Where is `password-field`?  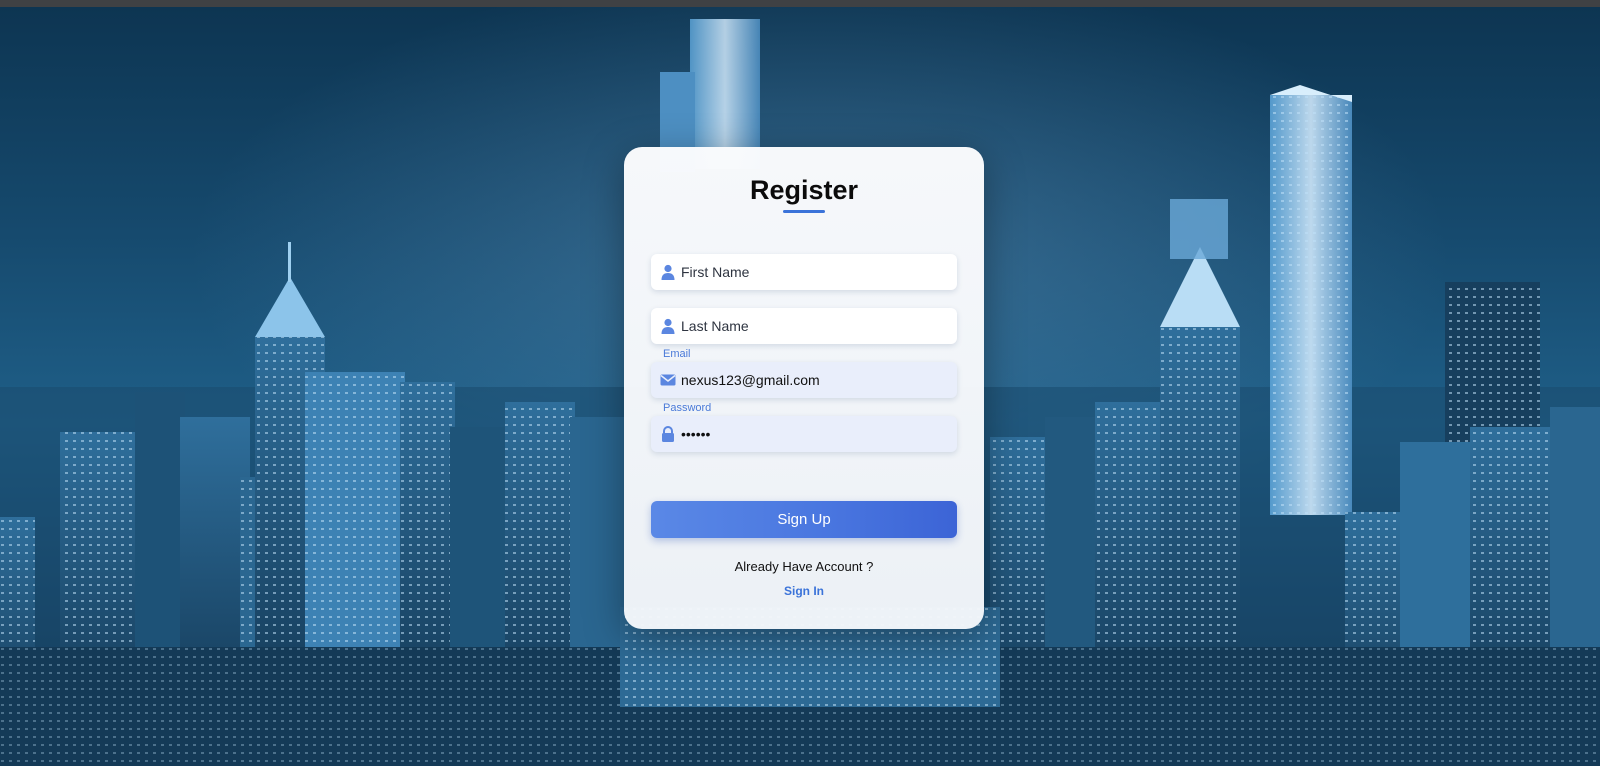 password-field is located at coordinates (804, 434).